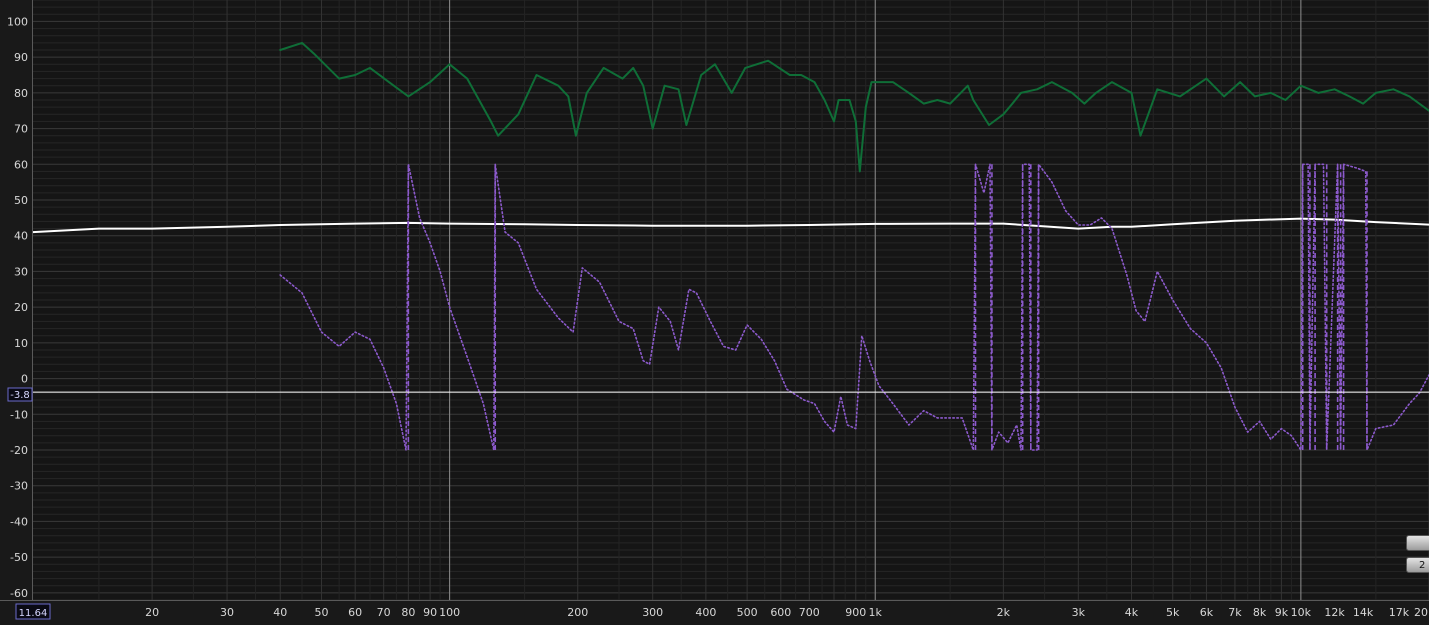 Image resolution: width=1429 pixels, height=625 pixels. I want to click on x-tick-label: 200, so click(577, 612).